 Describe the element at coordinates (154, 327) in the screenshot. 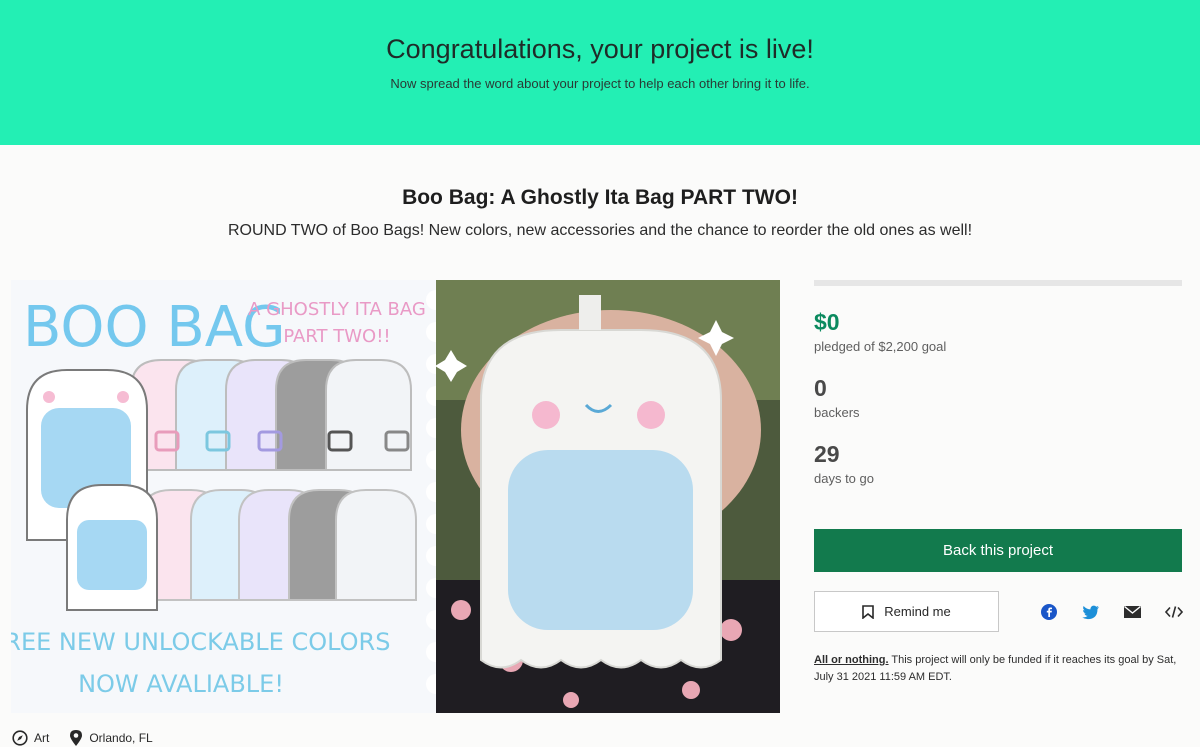

I see `art-title: BOO BAG` at that location.